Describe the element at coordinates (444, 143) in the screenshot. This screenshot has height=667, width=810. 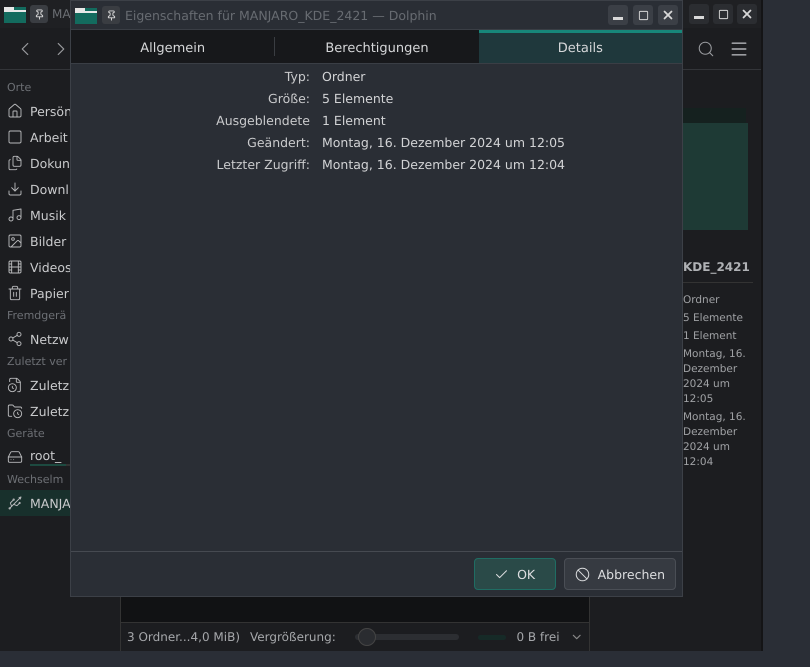
I see `field-value: Montag, 16. Dezember 2024 um 12:05` at that location.